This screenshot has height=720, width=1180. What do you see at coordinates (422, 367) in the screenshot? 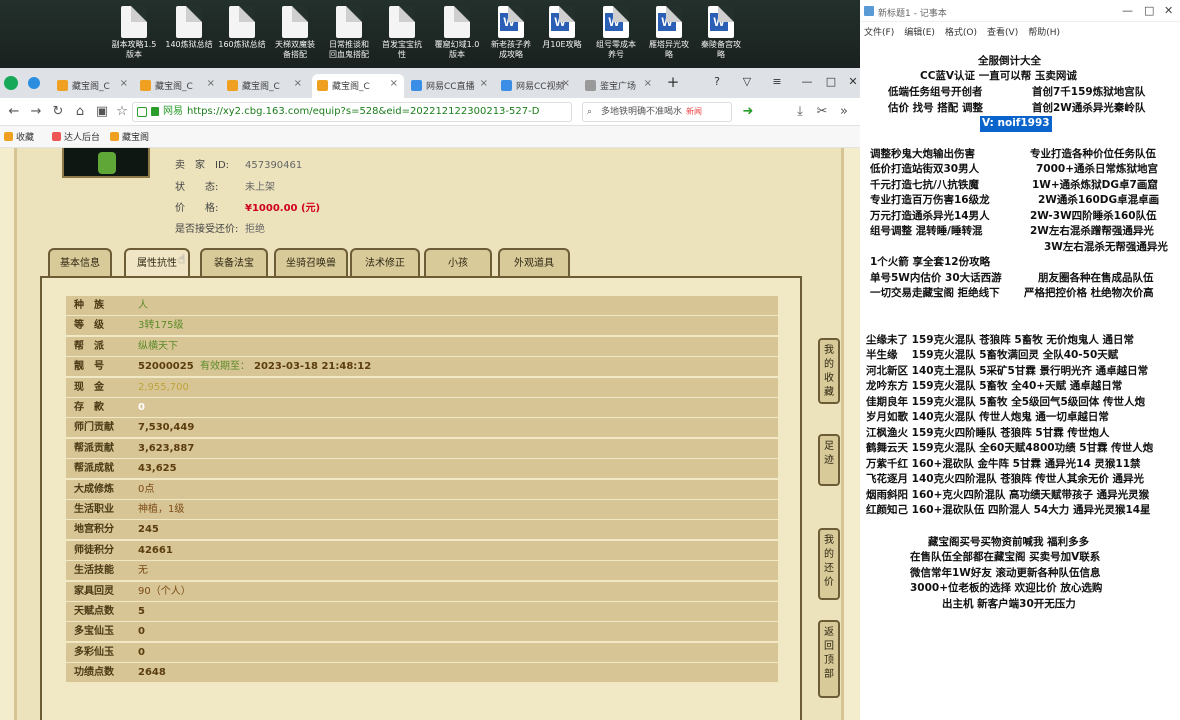
I see `data-row: 靓 号 52000025 有效期至： 2023-03-18 21:48:12` at bounding box center [422, 367].